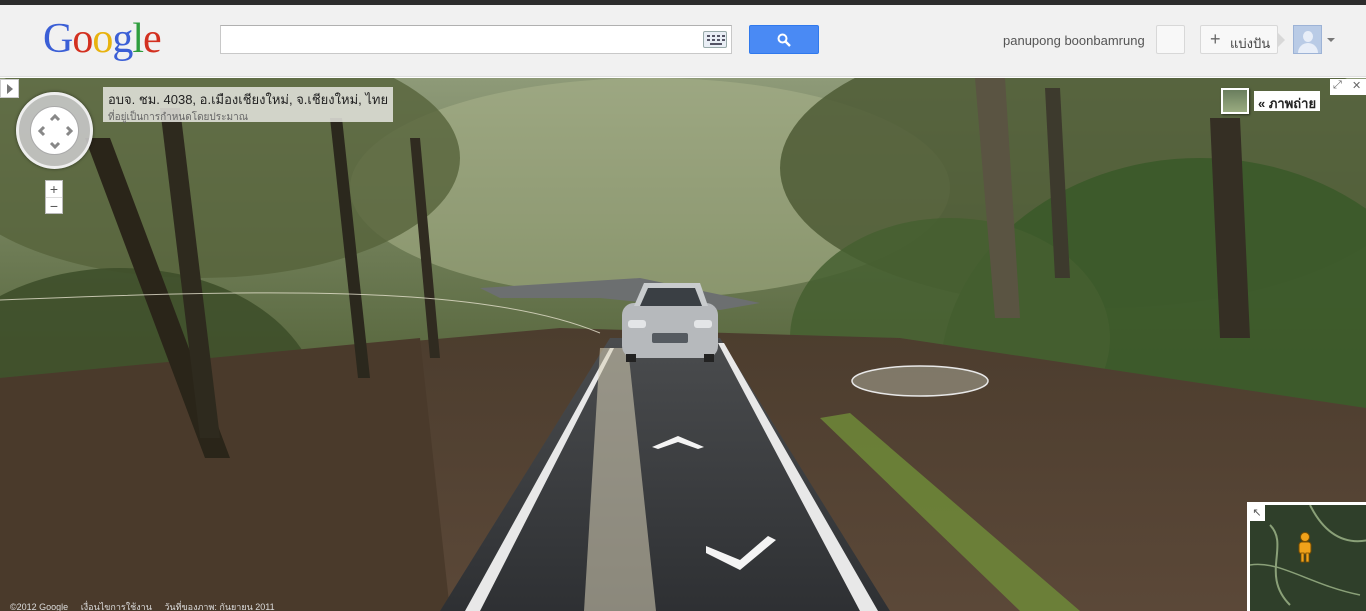 Image resolution: width=1366 pixels, height=611 pixels. I want to click on search-button, so click(784, 39).